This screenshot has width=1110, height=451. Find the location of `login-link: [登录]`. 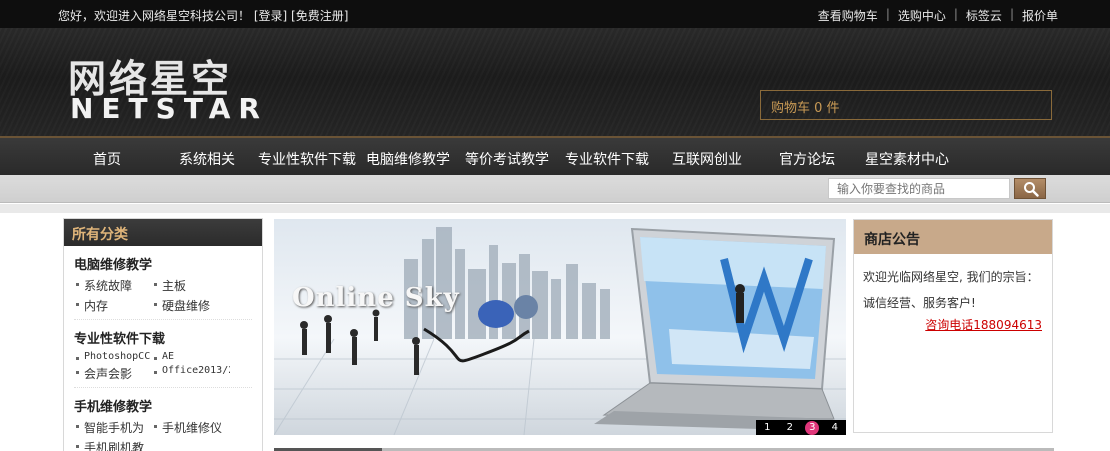

login-link: [登录] is located at coordinates (270, 16).